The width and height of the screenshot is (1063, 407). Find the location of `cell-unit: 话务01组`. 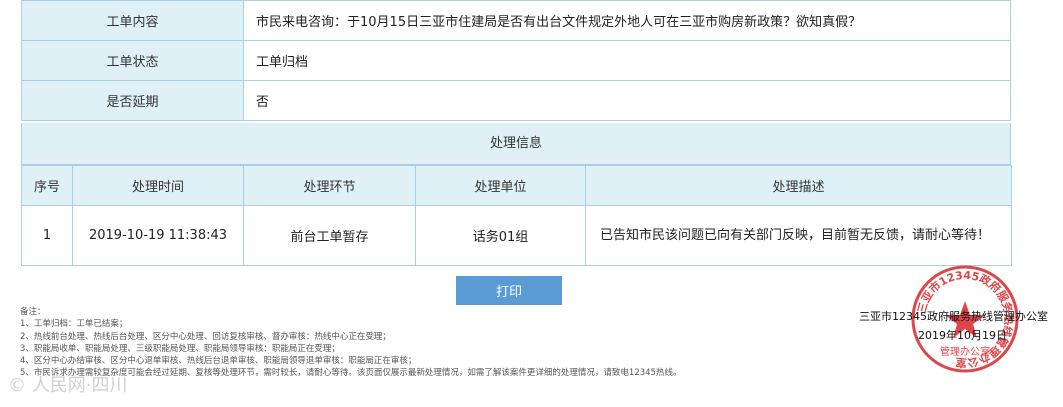

cell-unit: 话务01组 is located at coordinates (500, 235).